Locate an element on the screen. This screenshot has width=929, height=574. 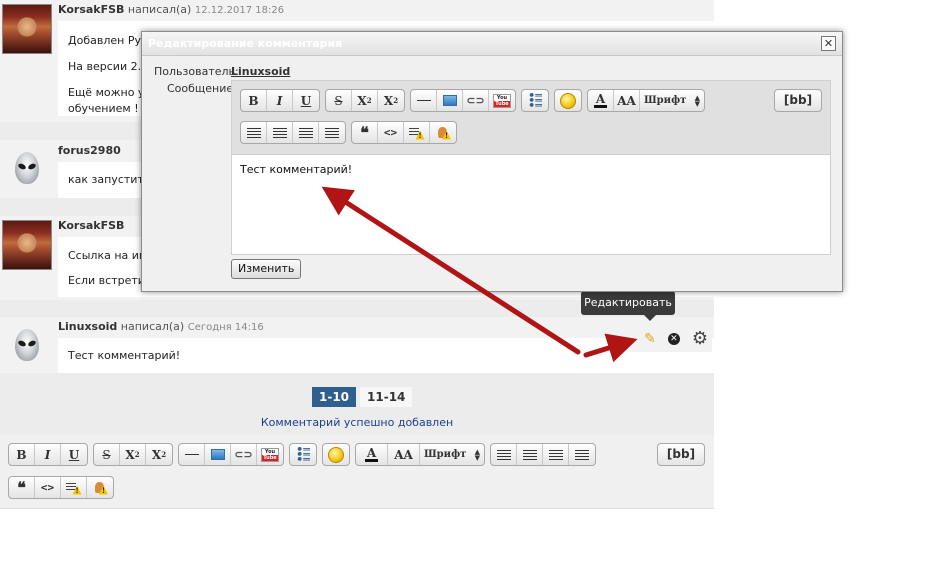
comment-author: forus2980 is located at coordinates (89, 150).